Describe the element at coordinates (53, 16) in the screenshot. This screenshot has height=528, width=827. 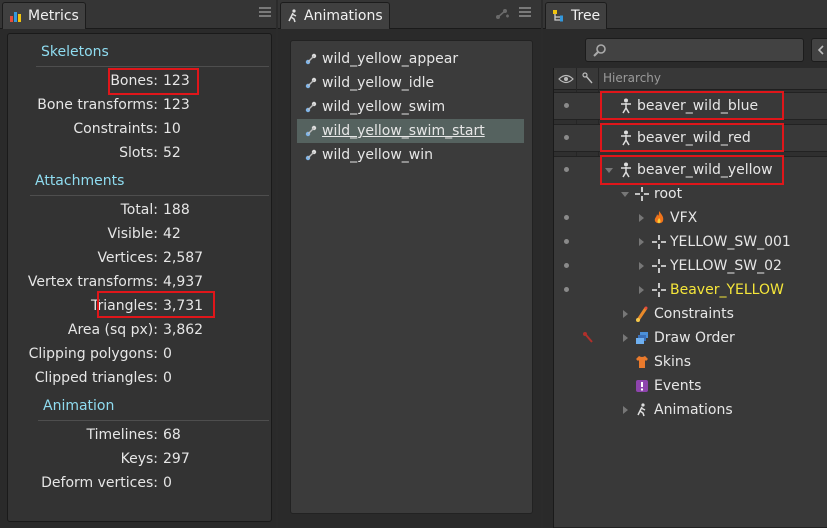
I see `tab-metrics-label: Metrics` at that location.